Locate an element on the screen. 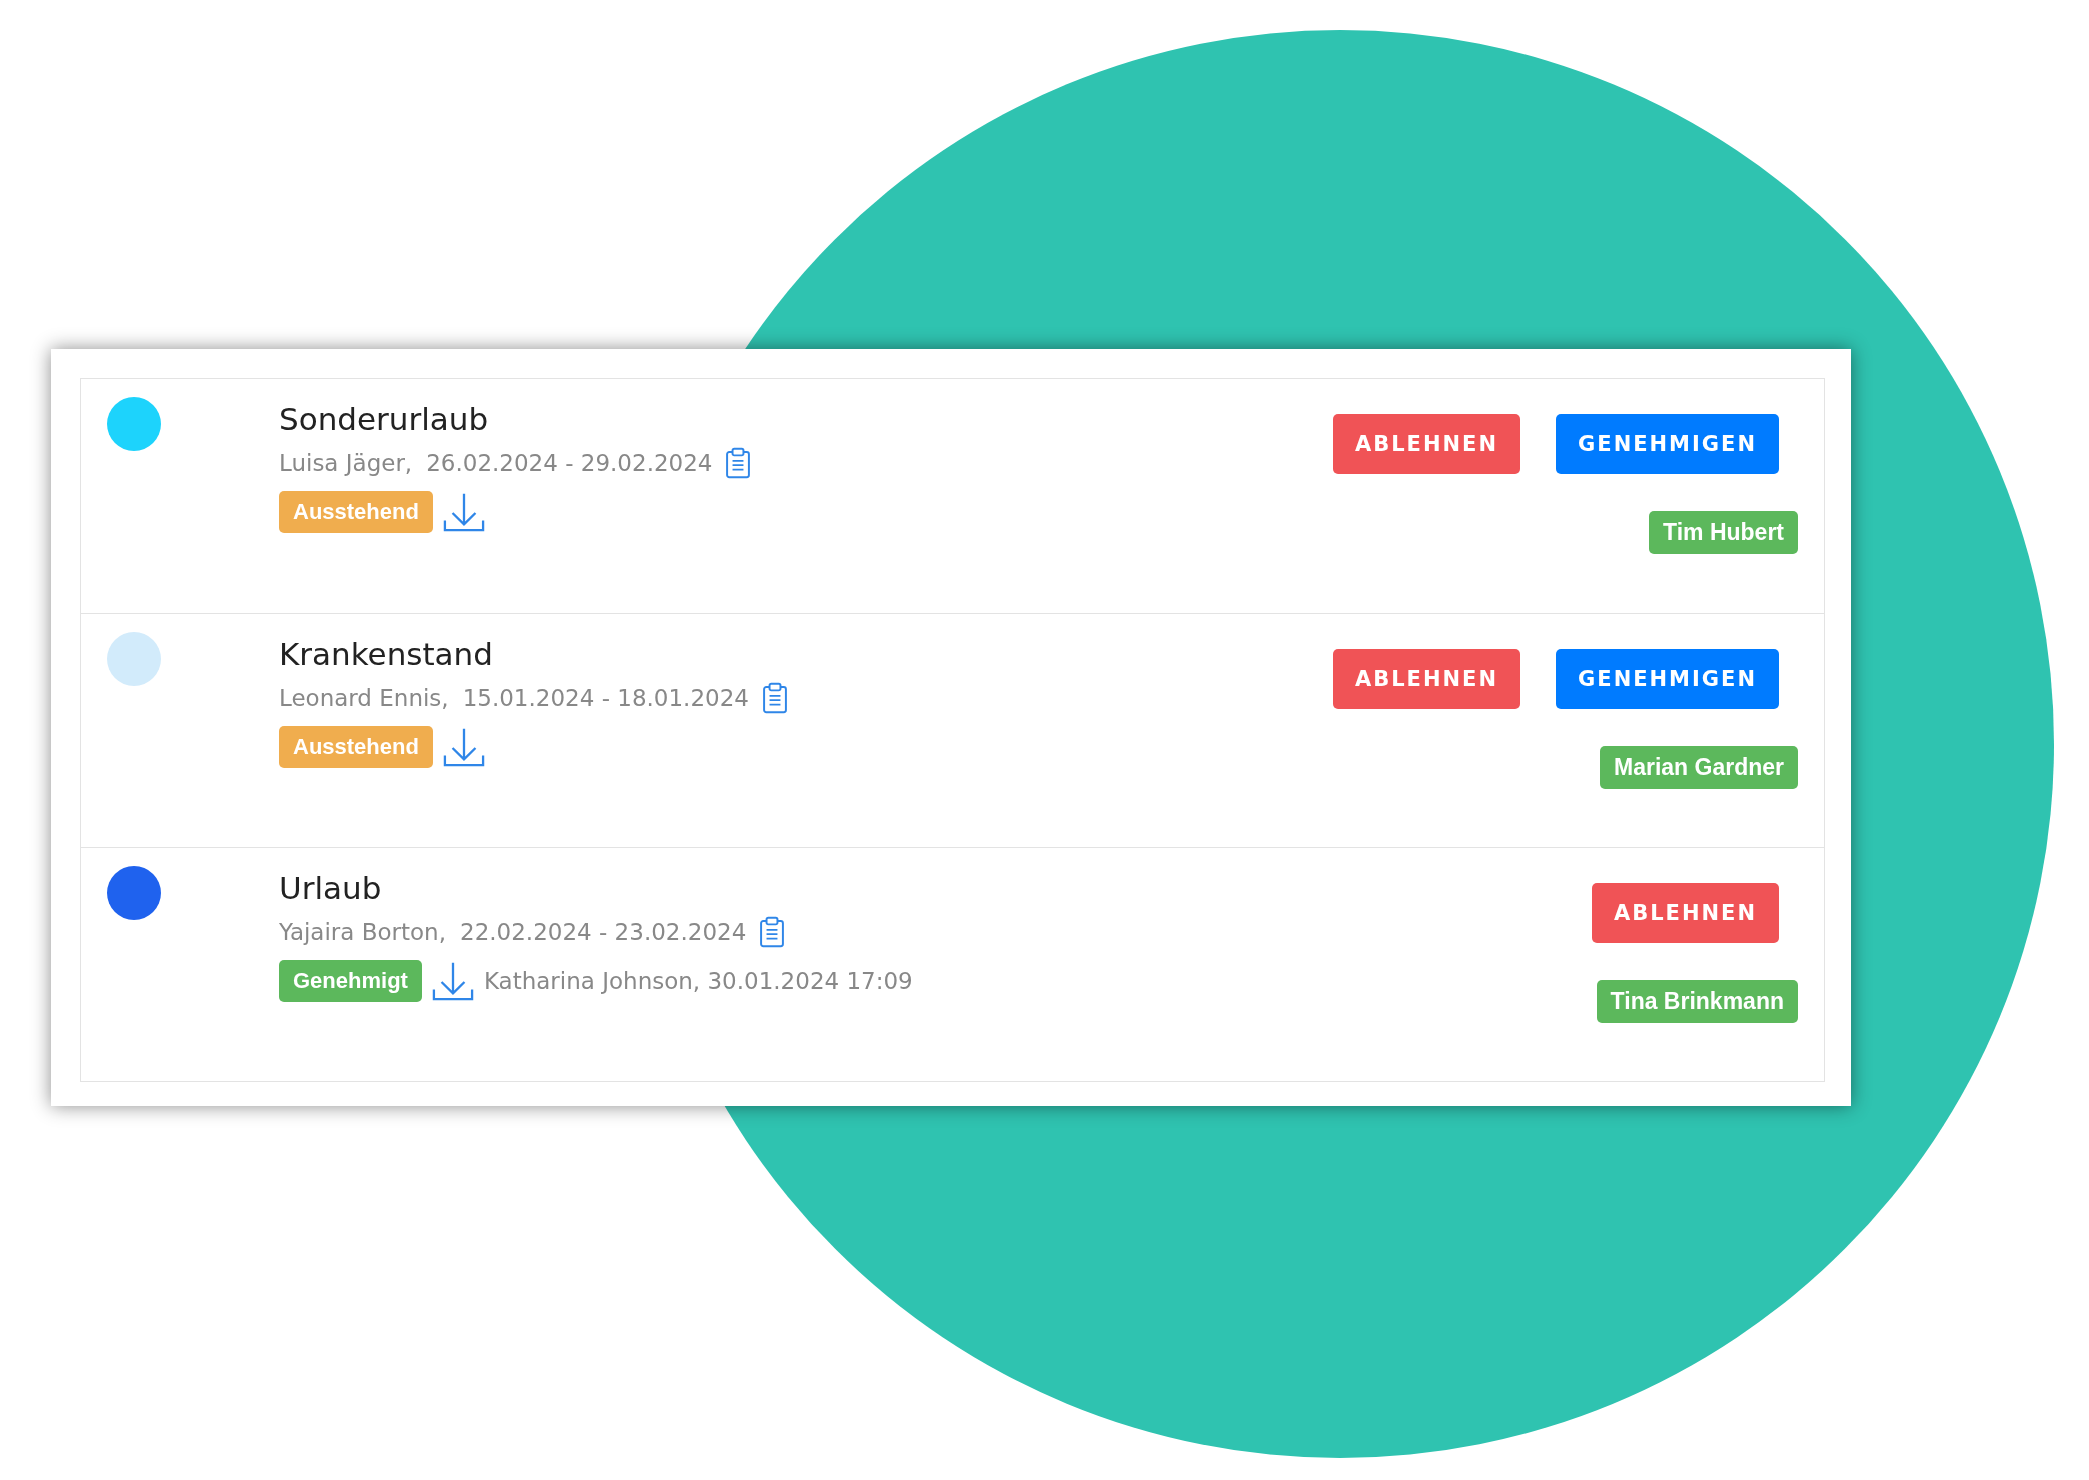 The width and height of the screenshot is (2089, 1480). employee-name: Luisa Jäger, is located at coordinates (346, 463).